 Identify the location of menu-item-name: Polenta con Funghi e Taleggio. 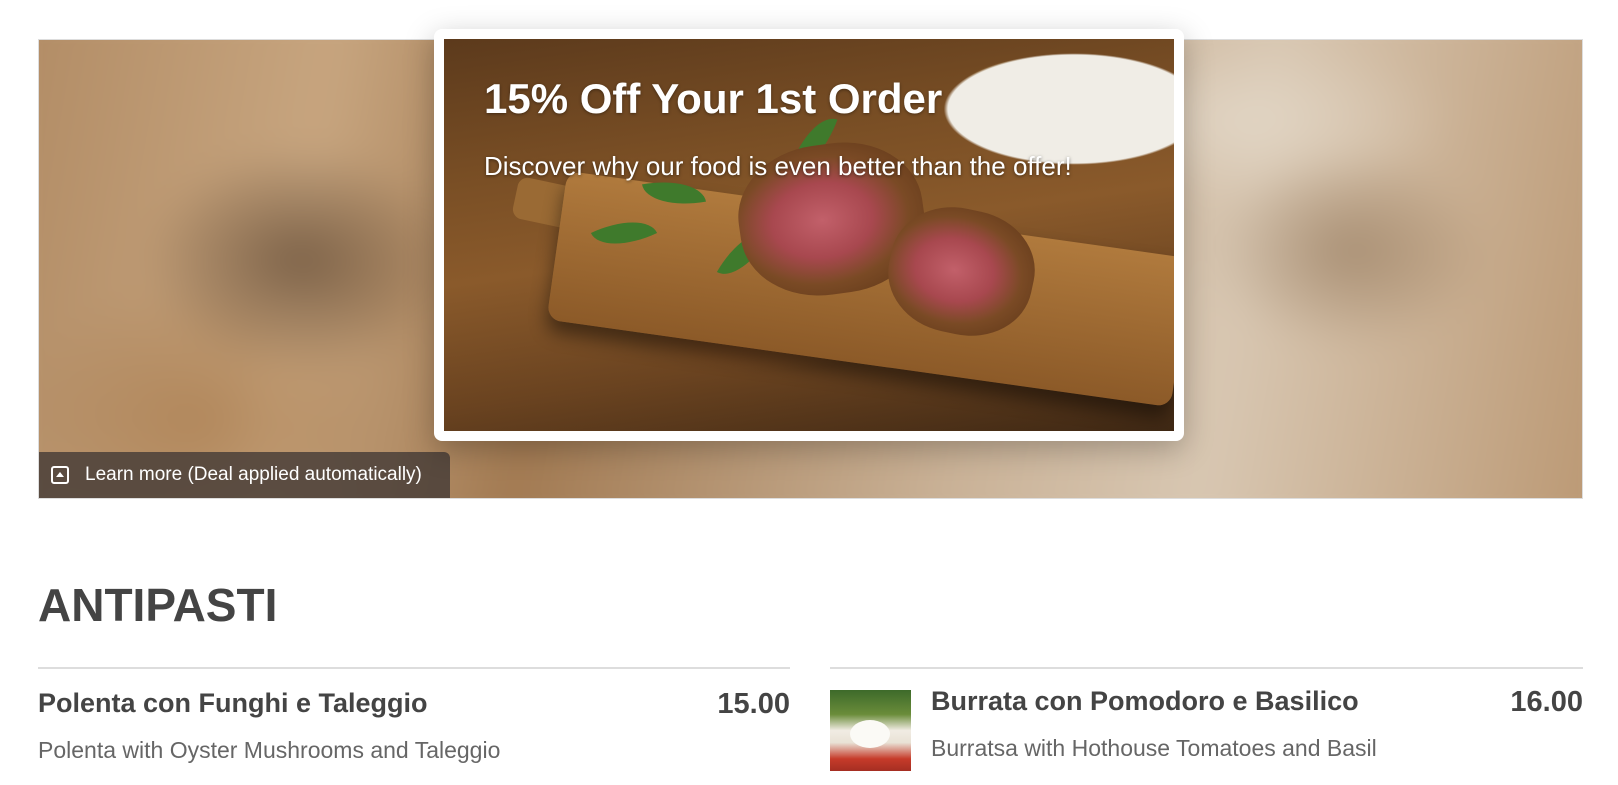
(233, 703).